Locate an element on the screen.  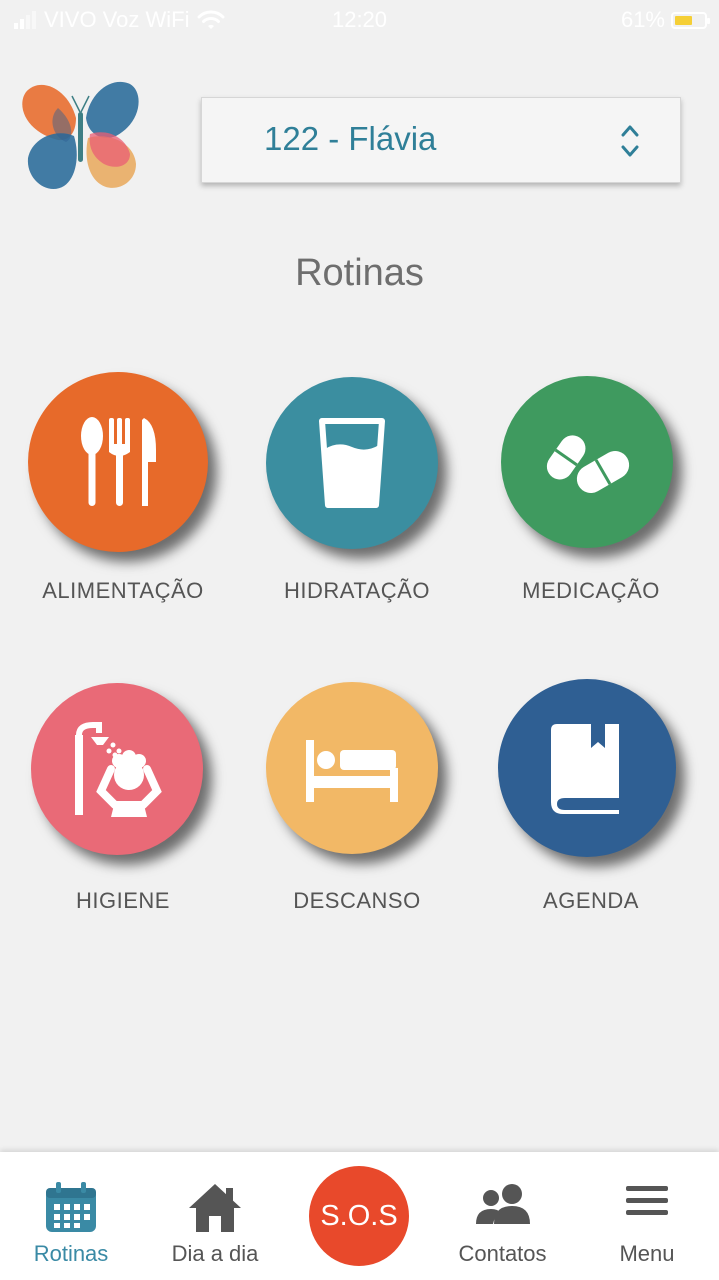
routine-descanso-label: DESCANSO is located at coordinates (357, 900).